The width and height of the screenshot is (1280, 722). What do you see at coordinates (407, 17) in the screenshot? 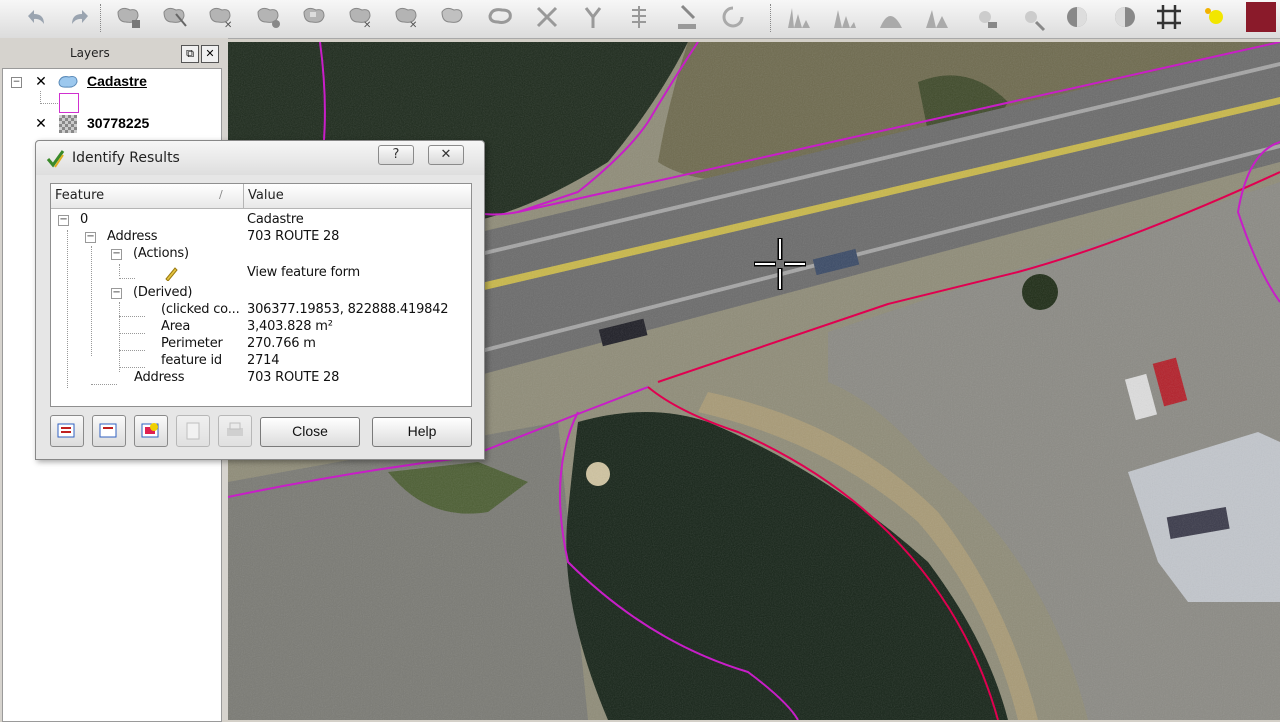
I see `add-part-icon: ✕` at bounding box center [407, 17].